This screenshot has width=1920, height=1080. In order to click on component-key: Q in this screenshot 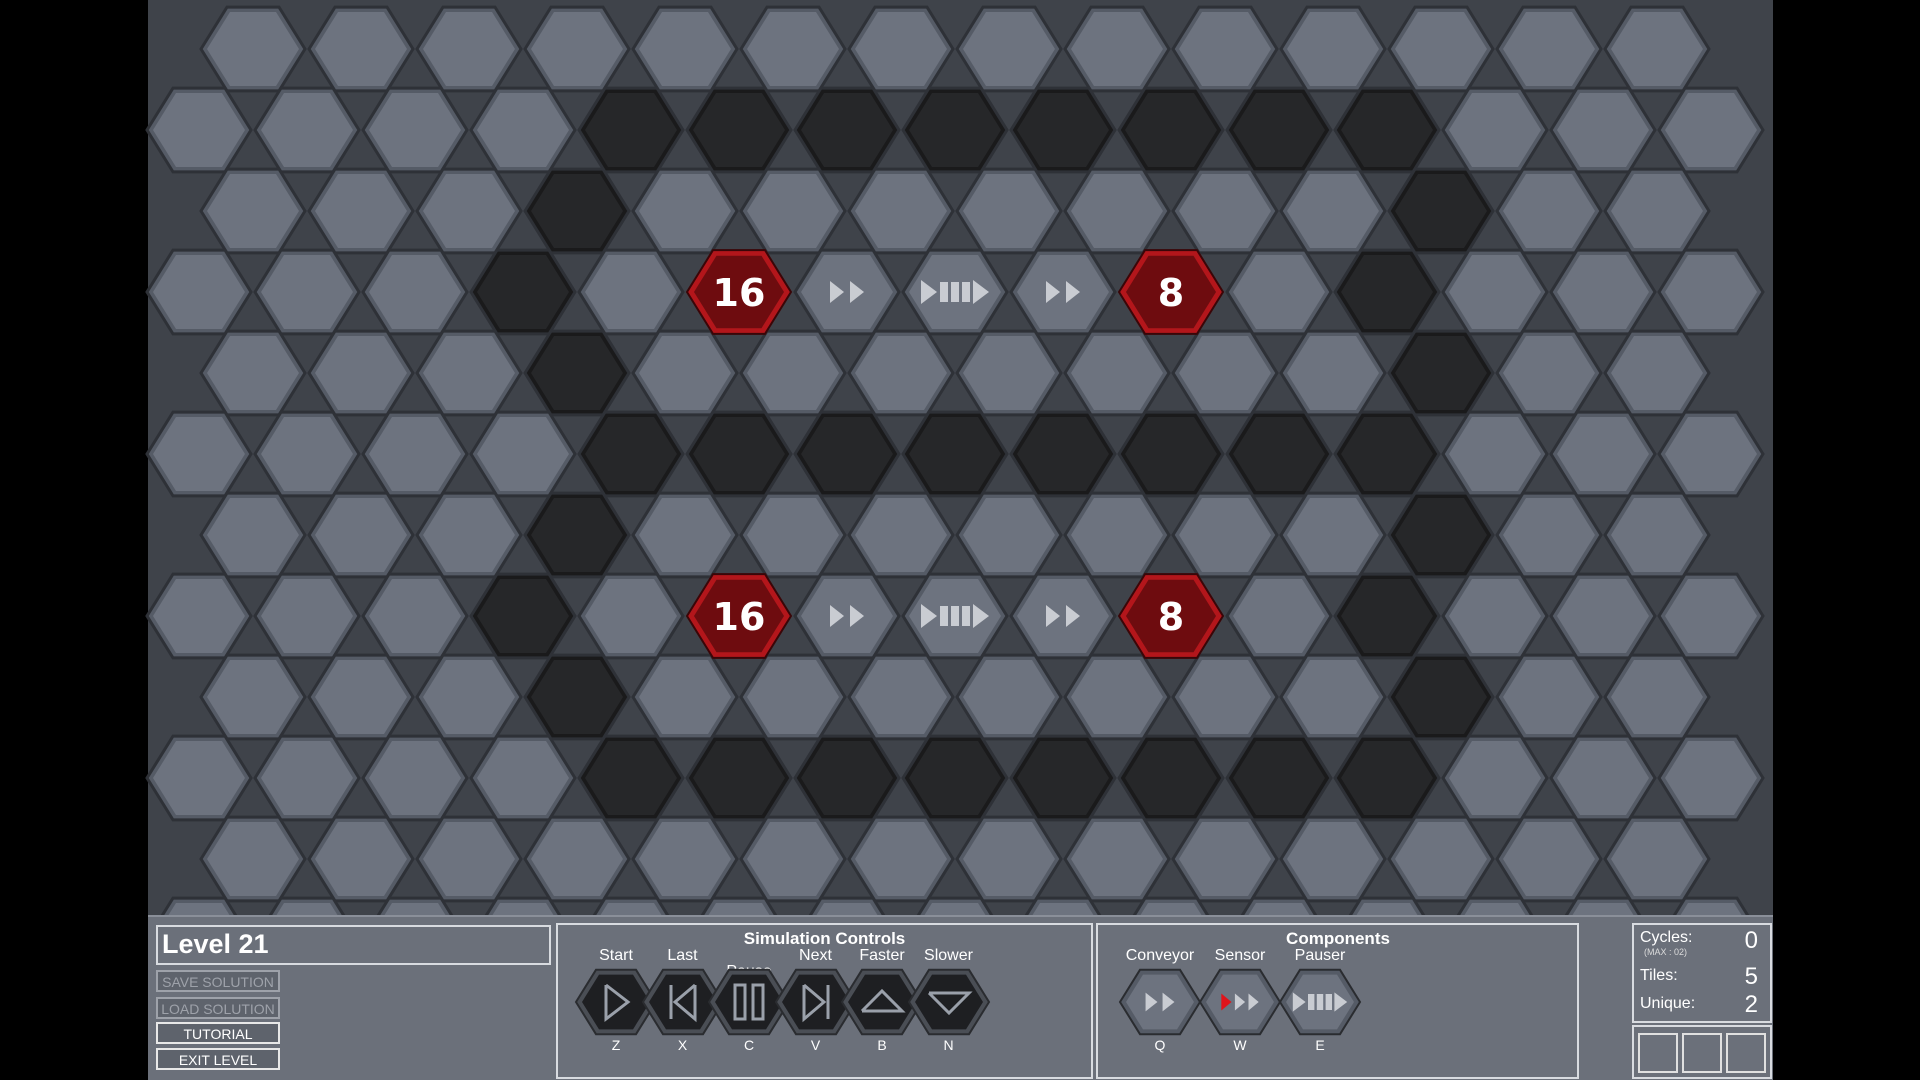, I will do `click(1160, 1045)`.